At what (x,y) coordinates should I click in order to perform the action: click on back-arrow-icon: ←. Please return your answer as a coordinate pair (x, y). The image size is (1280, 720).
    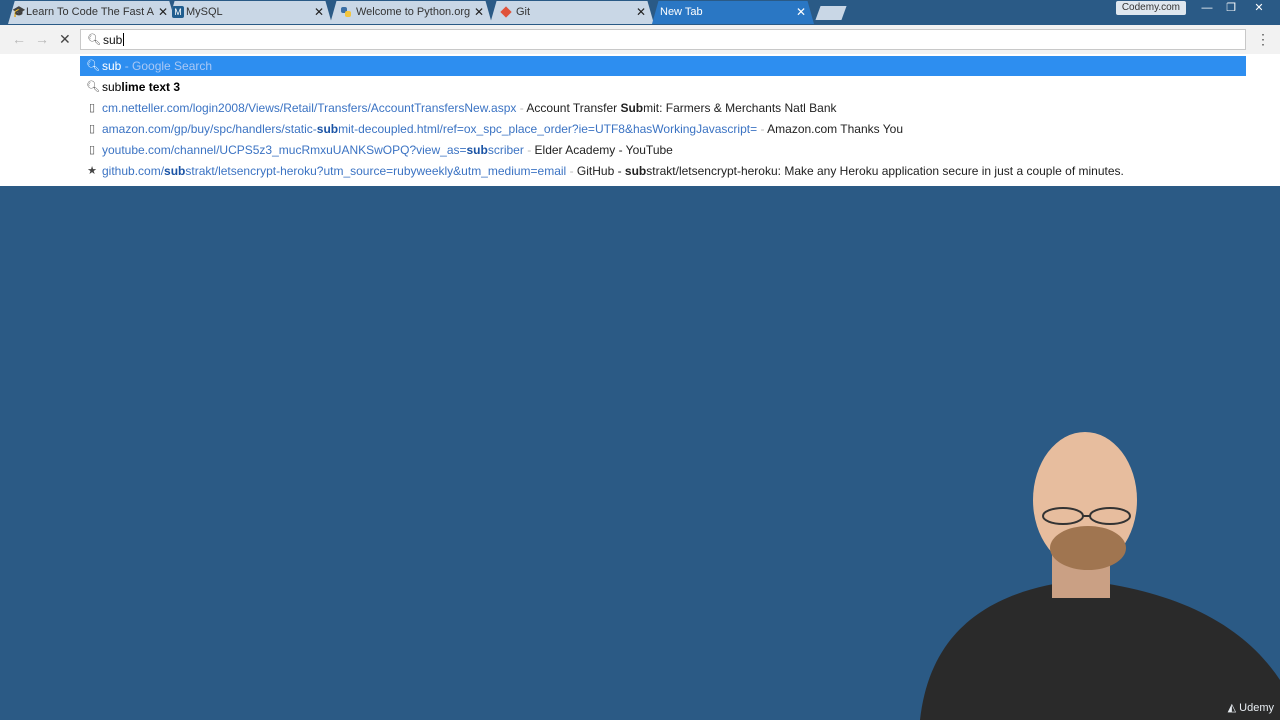
    Looking at the image, I should click on (19, 39).